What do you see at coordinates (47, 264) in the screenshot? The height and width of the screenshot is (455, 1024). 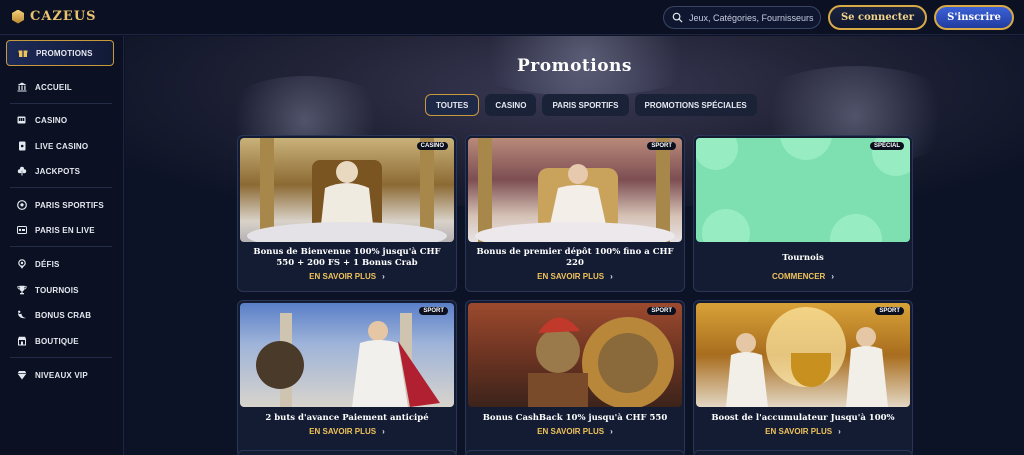 I see `sidebar-item-label: DÉFIS` at bounding box center [47, 264].